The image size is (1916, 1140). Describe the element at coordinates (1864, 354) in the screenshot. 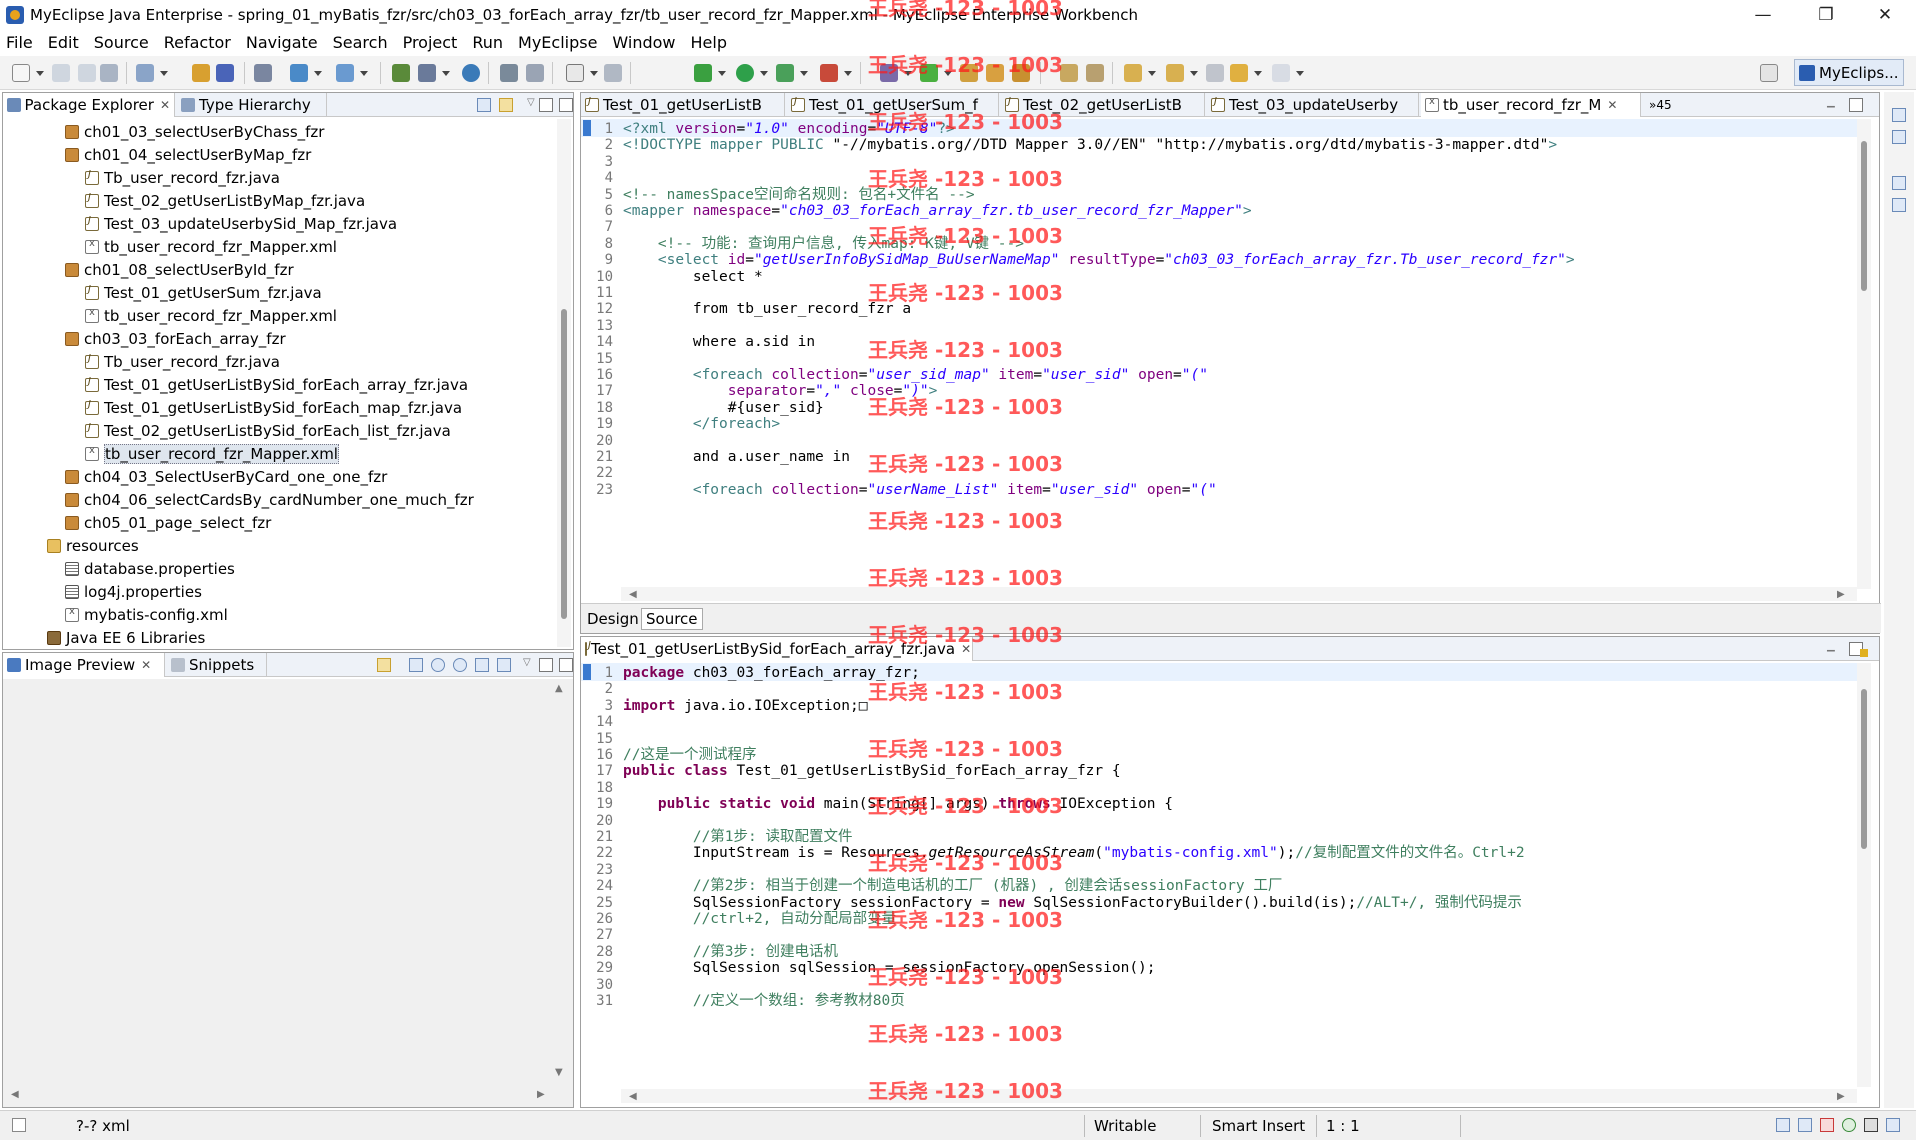

I see `xml-vertical-scrollbar` at that location.